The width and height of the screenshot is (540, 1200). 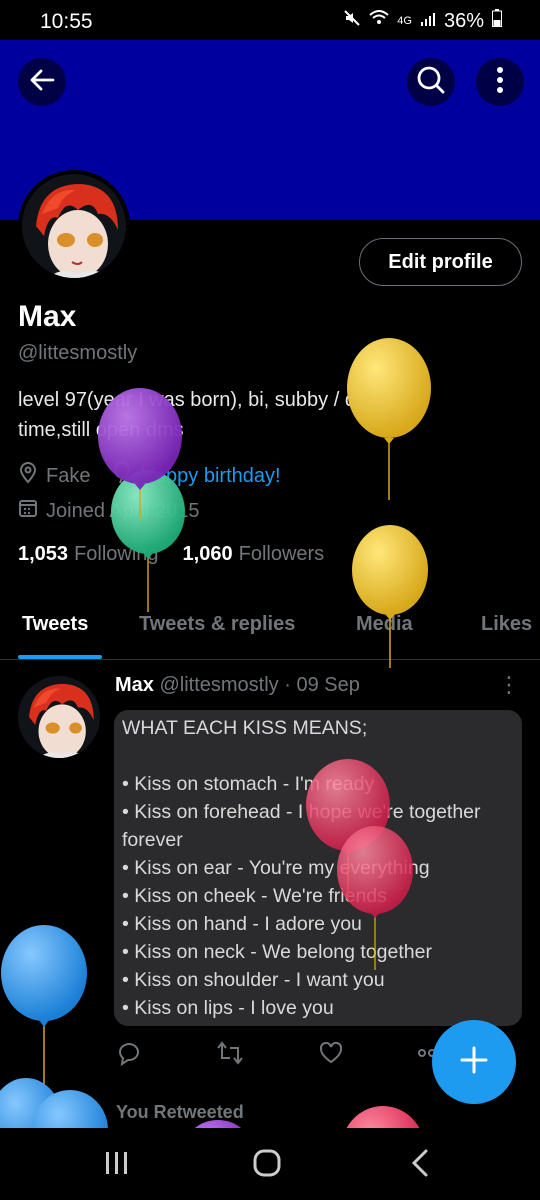 I want to click on mute-icon, so click(x=352, y=21).